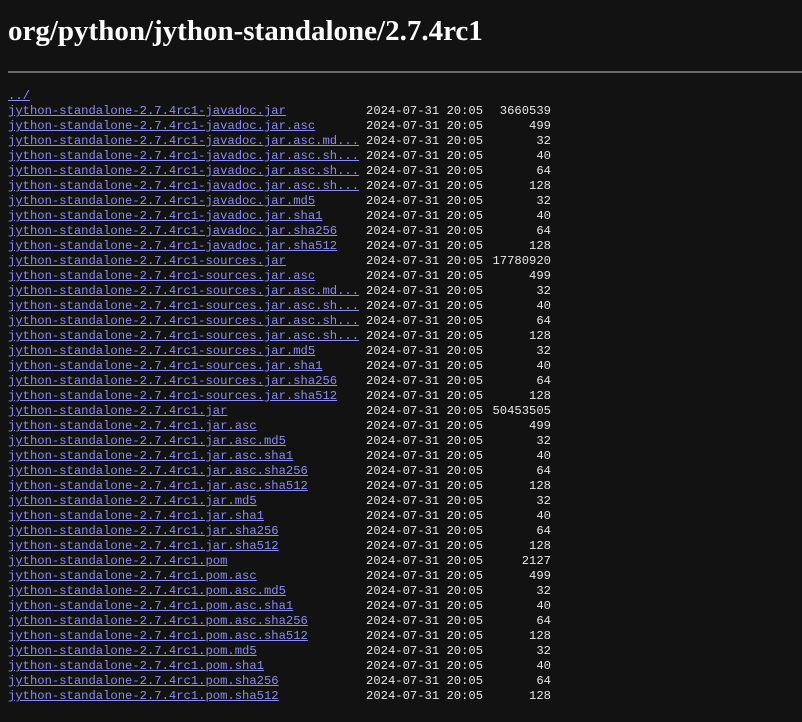 Image resolution: width=802 pixels, height=722 pixels. Describe the element at coordinates (187, 111) in the screenshot. I see `file-link: jython-standalone-2.7.4rc1-javadoc.jar` at that location.